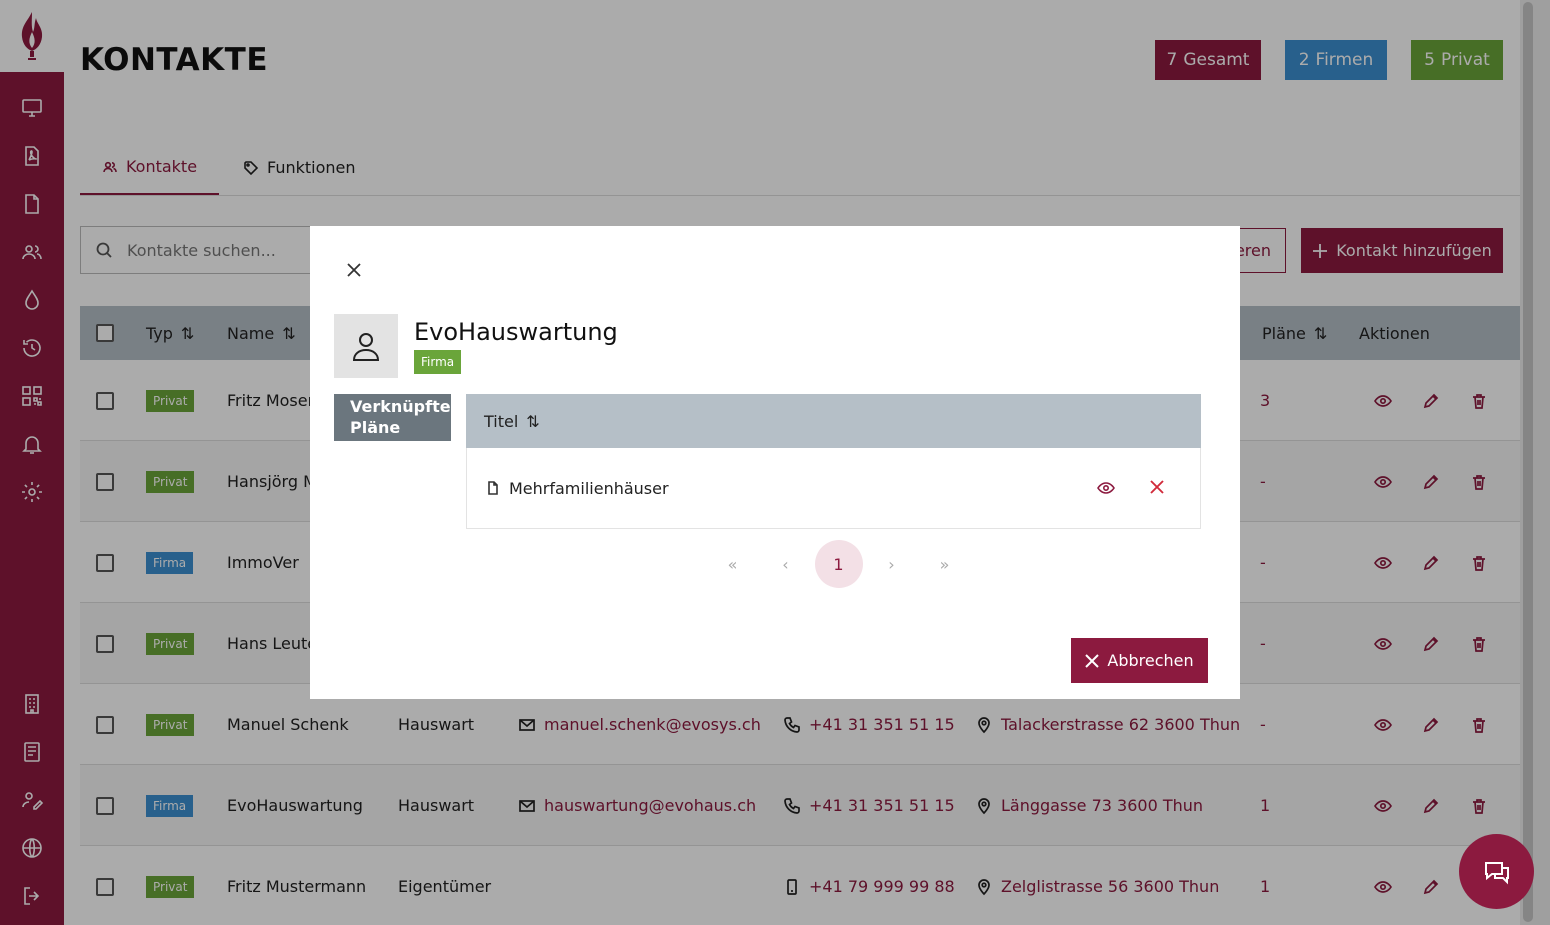 The image size is (1550, 925). Describe the element at coordinates (945, 564) in the screenshot. I see `last-page-button: »` at that location.